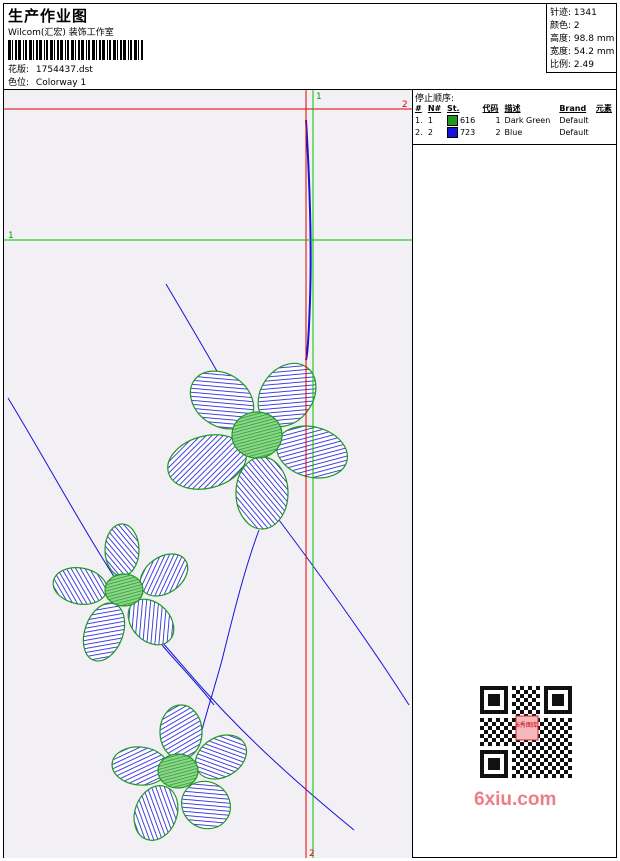  I want to click on stat-colors: 颜色: 2, so click(565, 26).